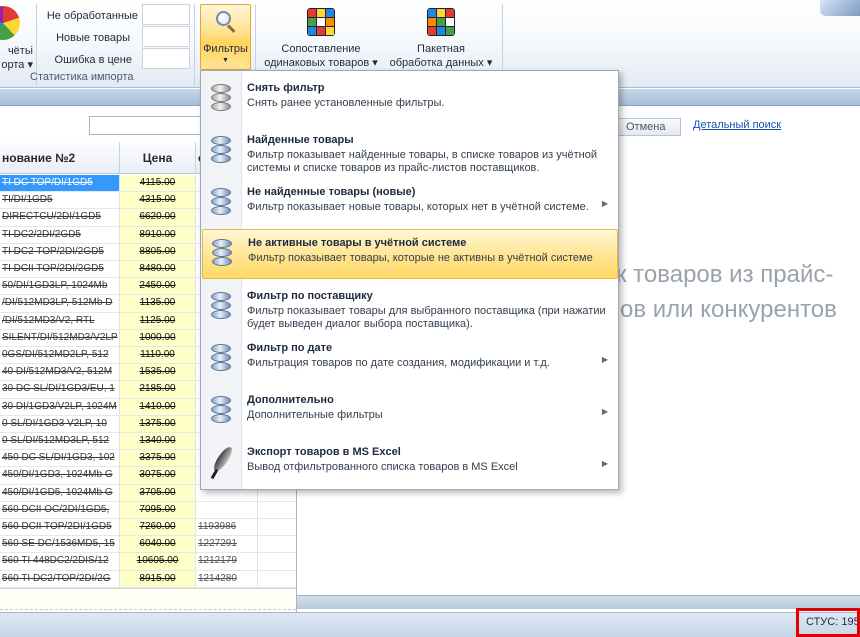  Describe the element at coordinates (60, 251) in the screenshot. I see `cell-name: TI DC2 TOP/2DI/2GD5` at that location.